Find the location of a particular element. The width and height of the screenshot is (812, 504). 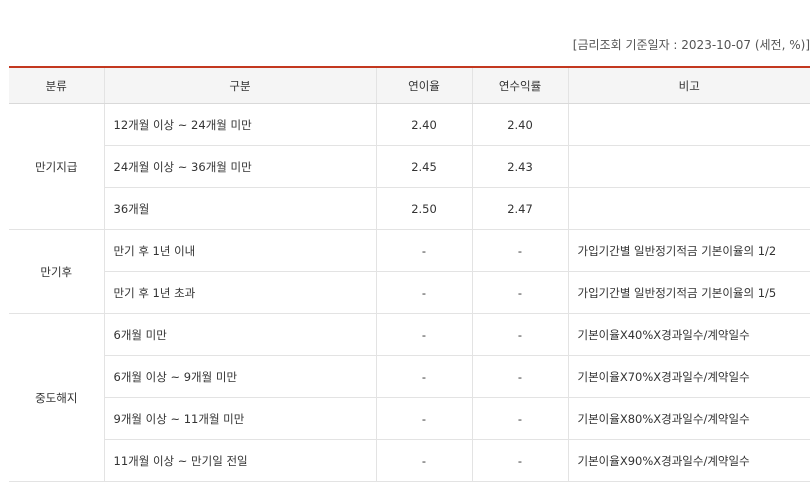

annual-yield-cell: 2.40 is located at coordinates (519, 124).